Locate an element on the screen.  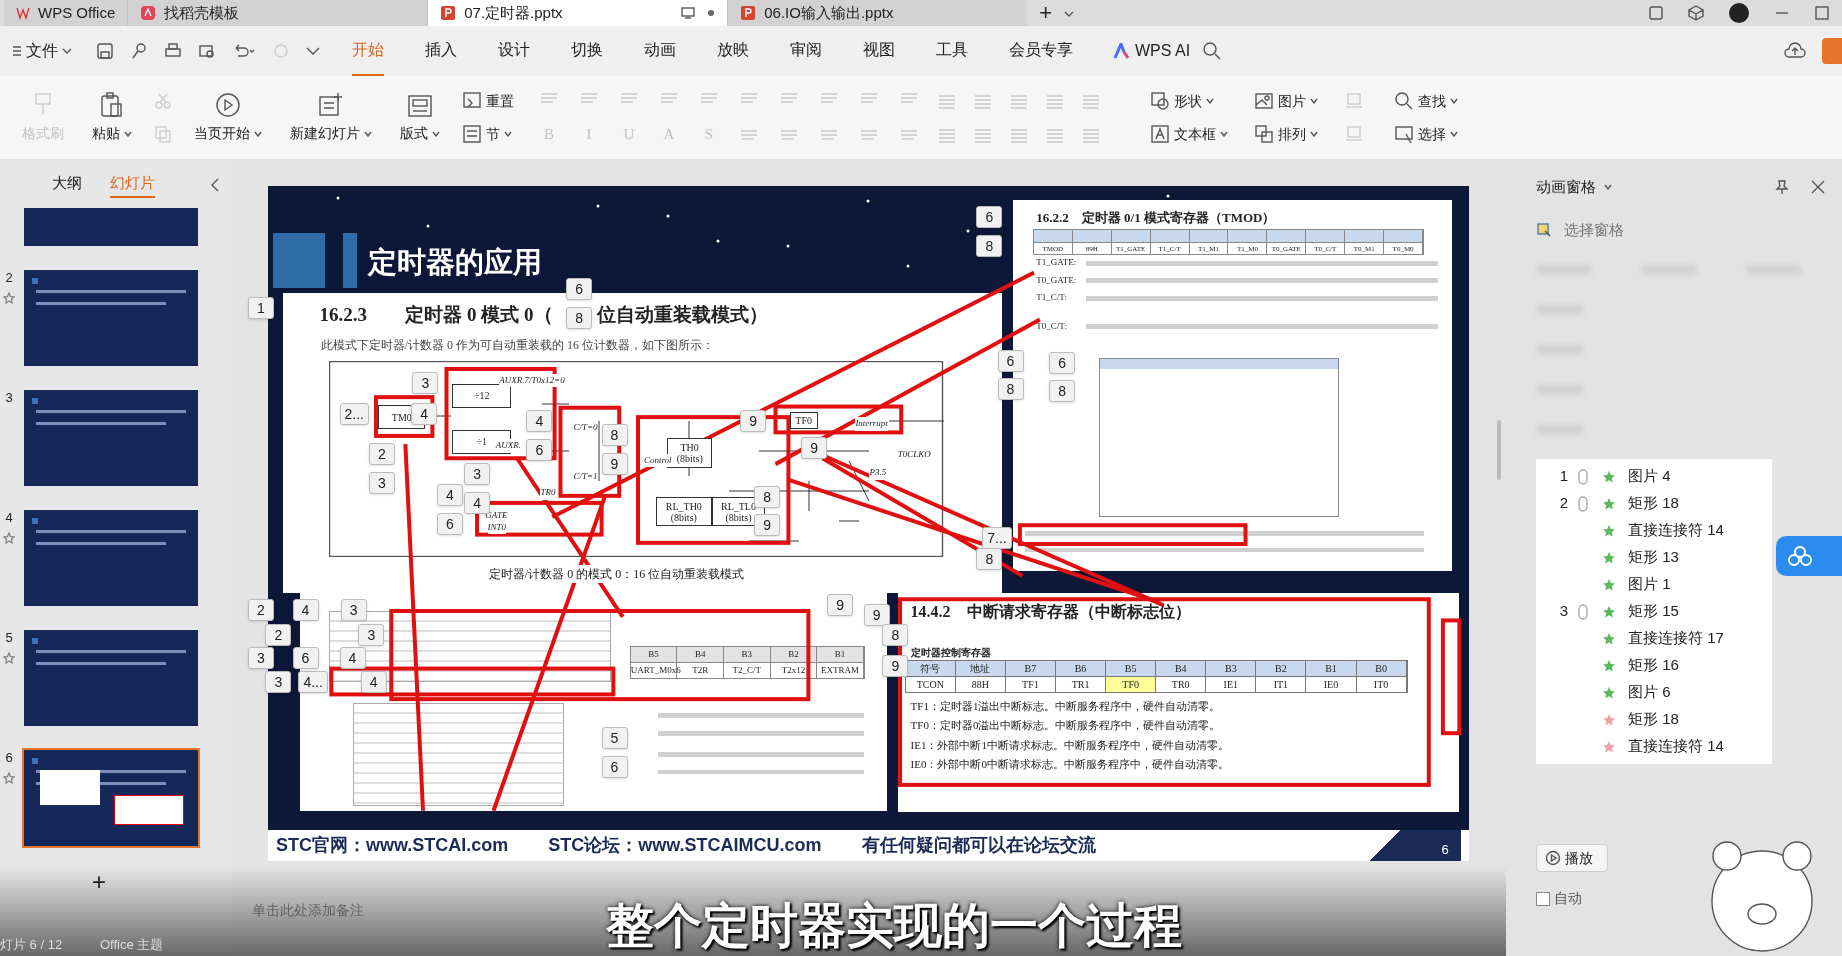
maximize-icon is located at coordinates (1822, 13).